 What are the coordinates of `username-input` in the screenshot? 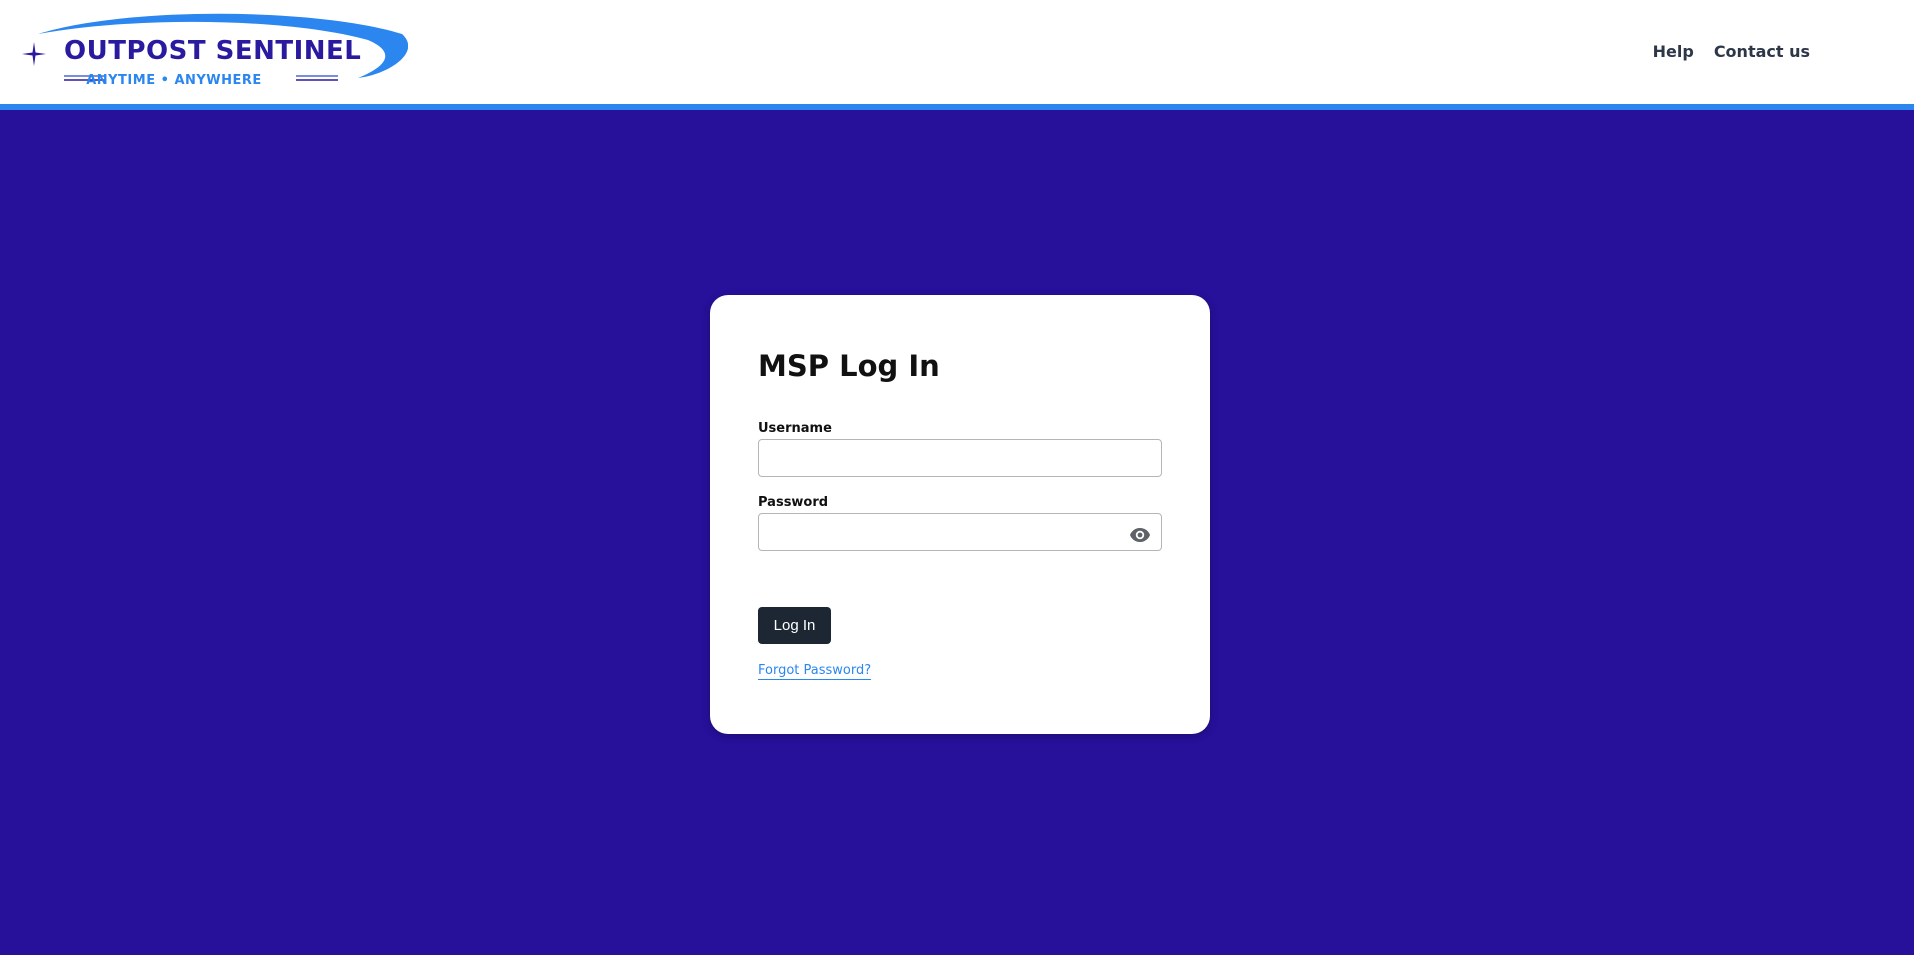 It's located at (960, 458).